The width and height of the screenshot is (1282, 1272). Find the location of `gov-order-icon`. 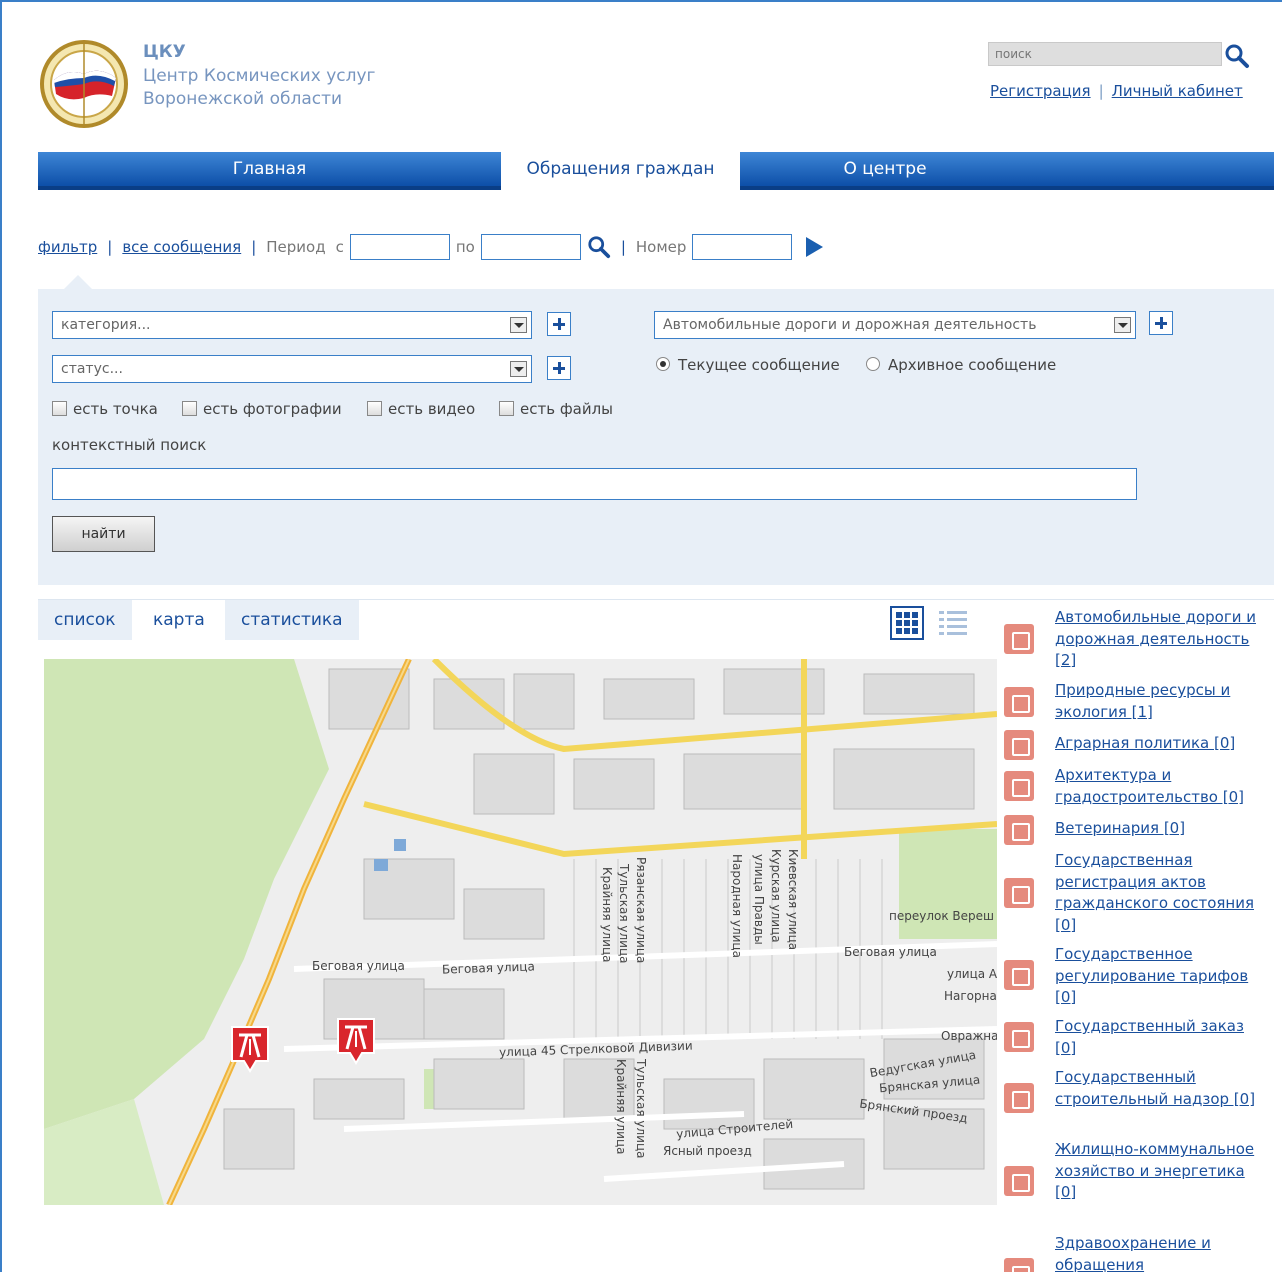

gov-order-icon is located at coordinates (1019, 1037).